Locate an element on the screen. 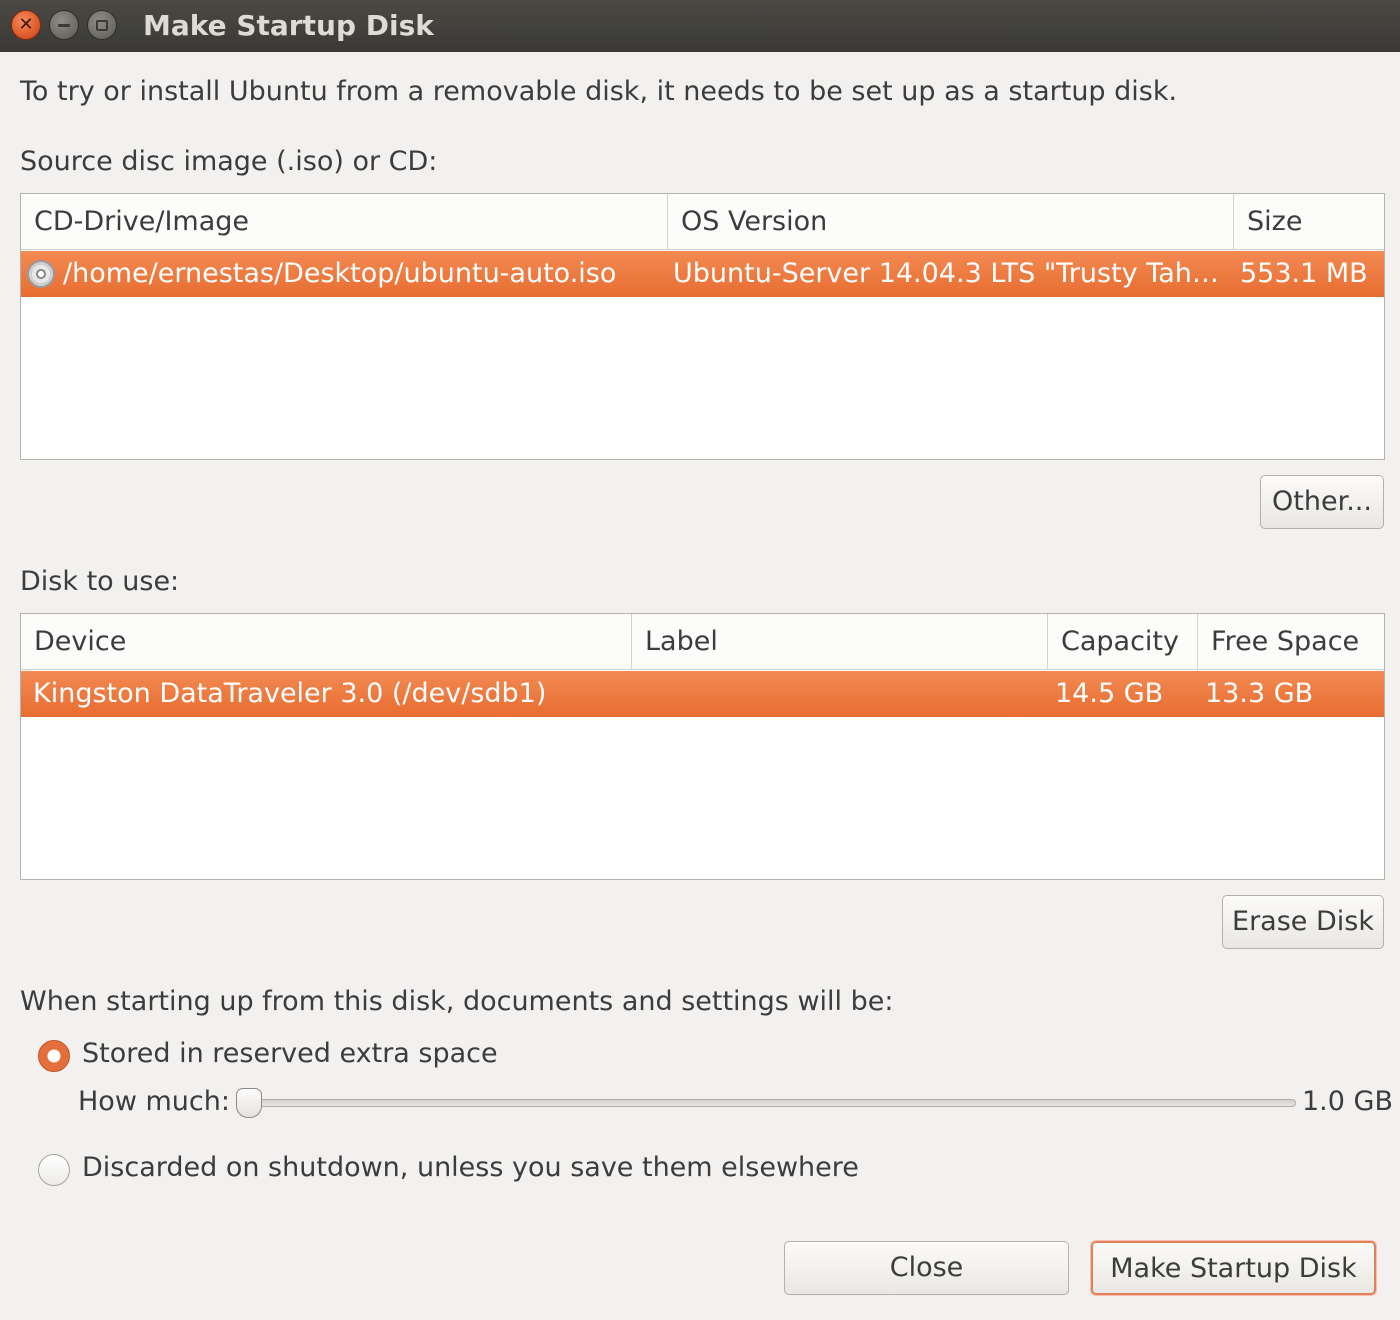 Image resolution: width=1400 pixels, height=1320 pixels. source-image-path: /home/ernestas/Desktop/ubuntu-auto.iso is located at coordinates (340, 273).